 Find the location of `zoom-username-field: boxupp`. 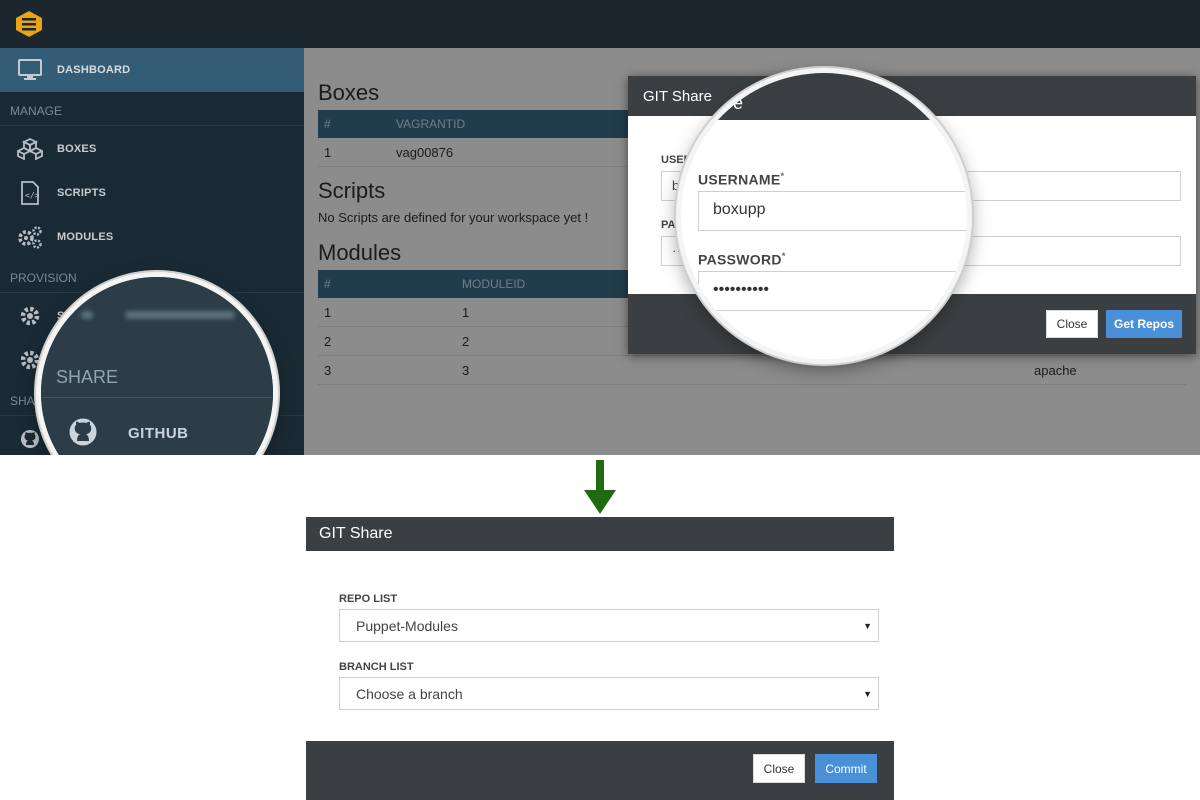

zoom-username-field: boxupp is located at coordinates (832, 211).